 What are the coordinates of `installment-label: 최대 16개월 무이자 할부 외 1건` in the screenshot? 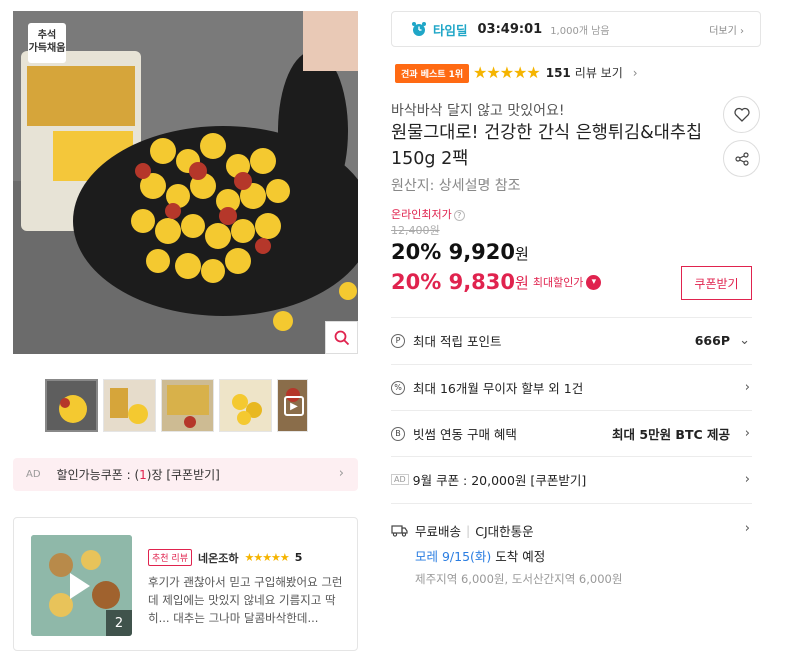 It's located at (498, 388).